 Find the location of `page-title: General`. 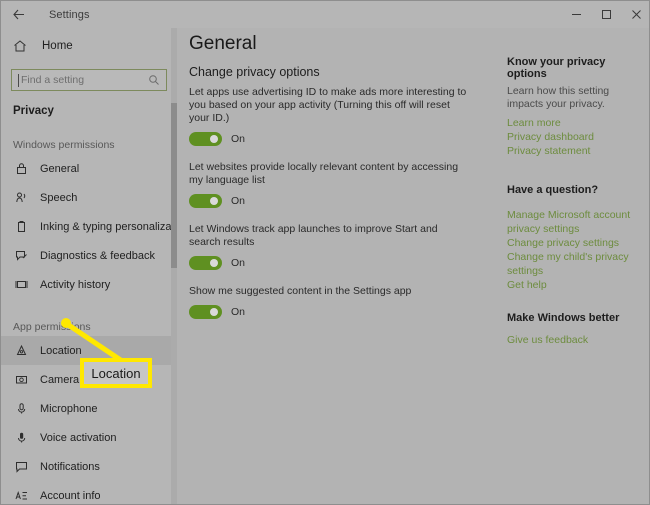

page-title: General is located at coordinates (223, 43).